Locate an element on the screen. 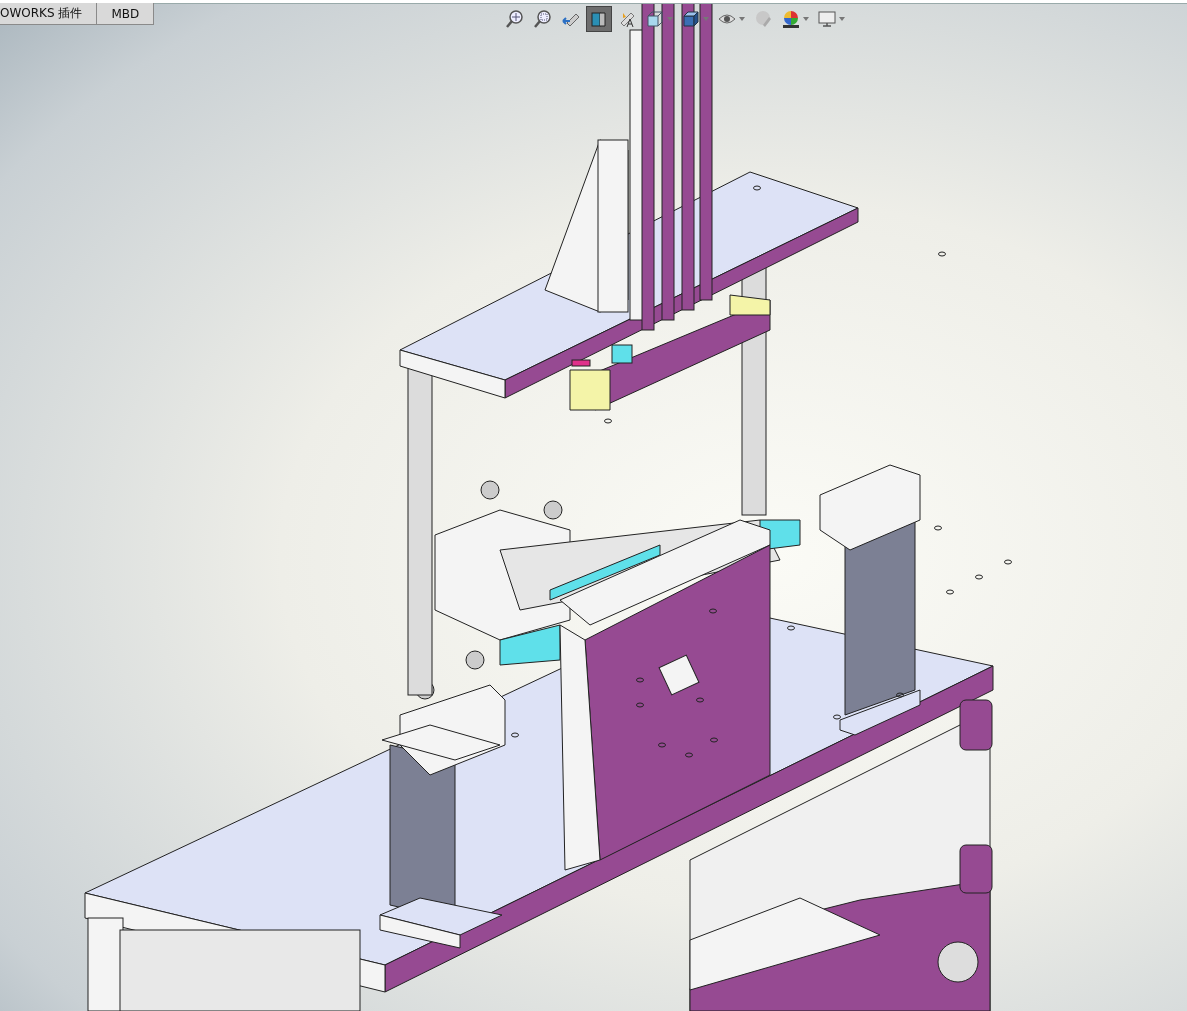  ribbon-tab: MBD is located at coordinates (126, 14).